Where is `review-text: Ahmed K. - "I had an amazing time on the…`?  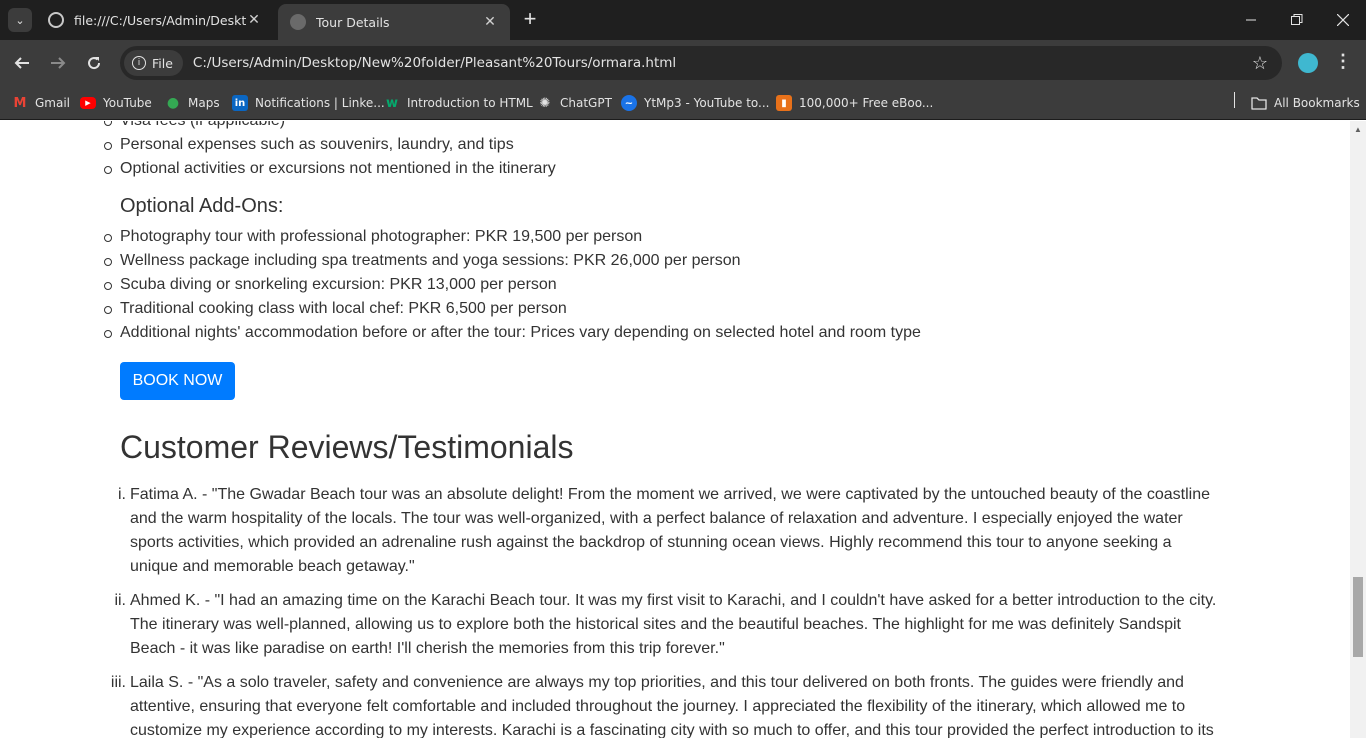 review-text: Ahmed K. - "I had an amazing time on the… is located at coordinates (673, 624).